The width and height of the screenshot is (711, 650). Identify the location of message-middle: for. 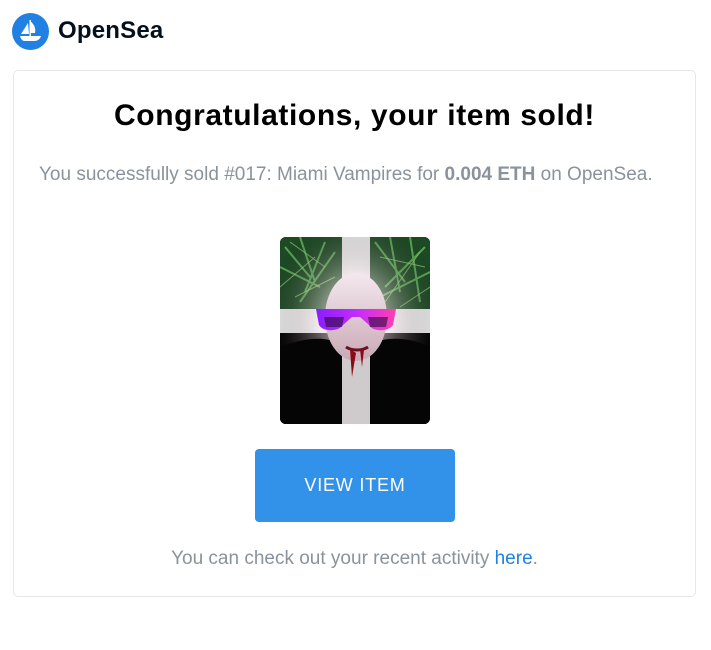
(428, 174).